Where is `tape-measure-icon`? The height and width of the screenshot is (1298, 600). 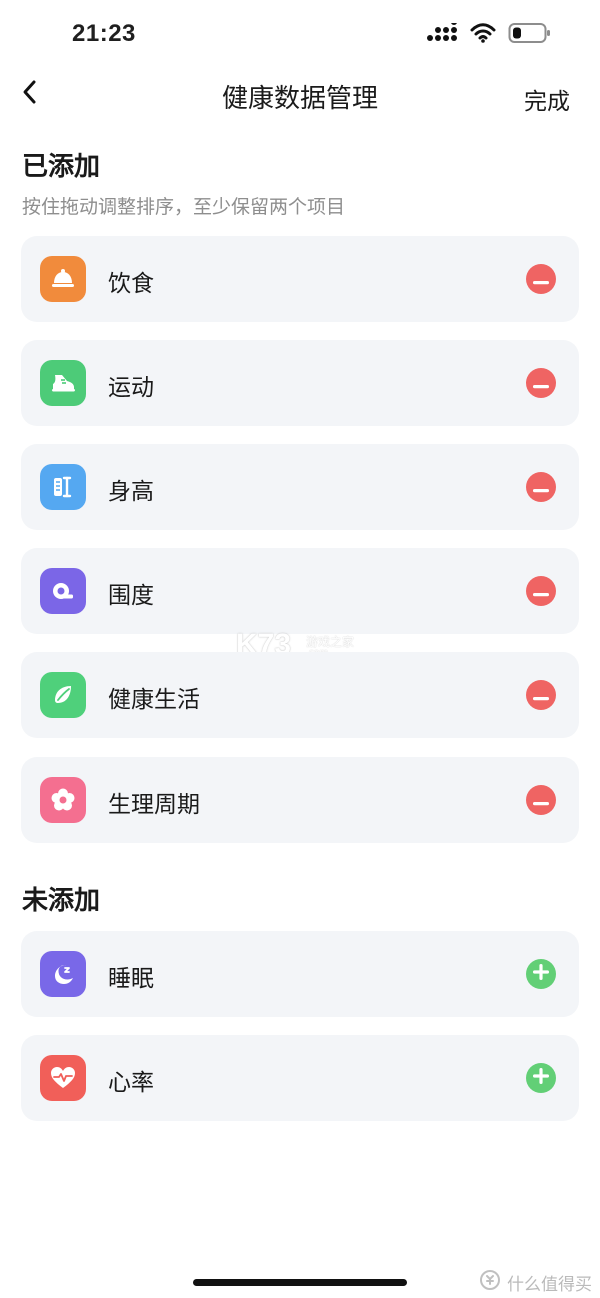
tape-measure-icon is located at coordinates (63, 591).